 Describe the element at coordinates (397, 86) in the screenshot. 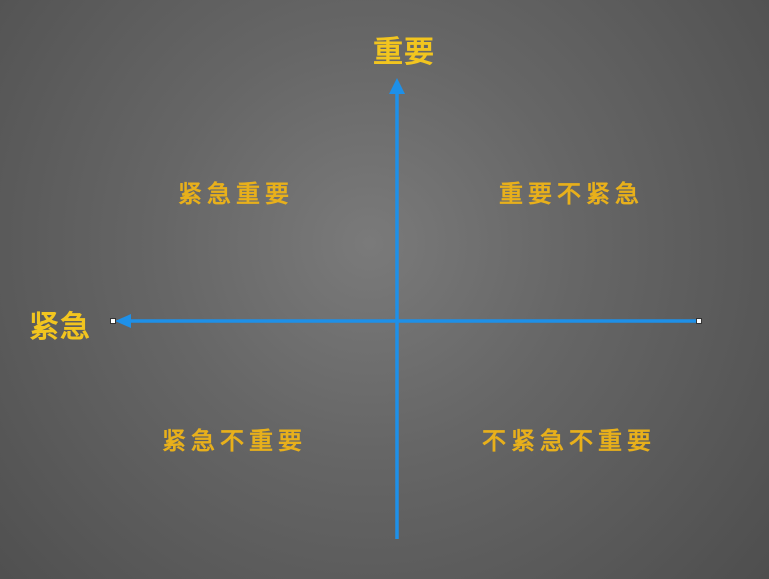

I see `vertical-axis-arrowhead-icon` at that location.